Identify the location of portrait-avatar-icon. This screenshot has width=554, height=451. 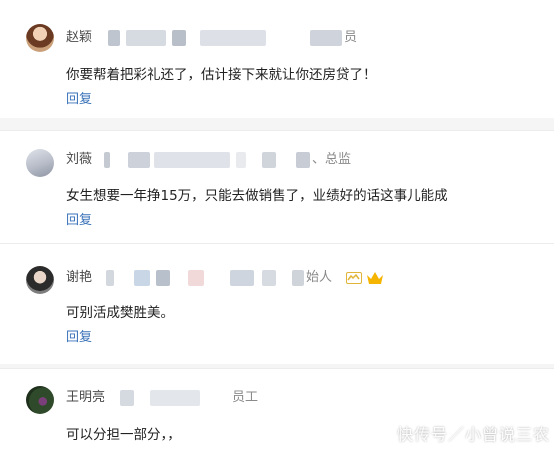
(40, 163).